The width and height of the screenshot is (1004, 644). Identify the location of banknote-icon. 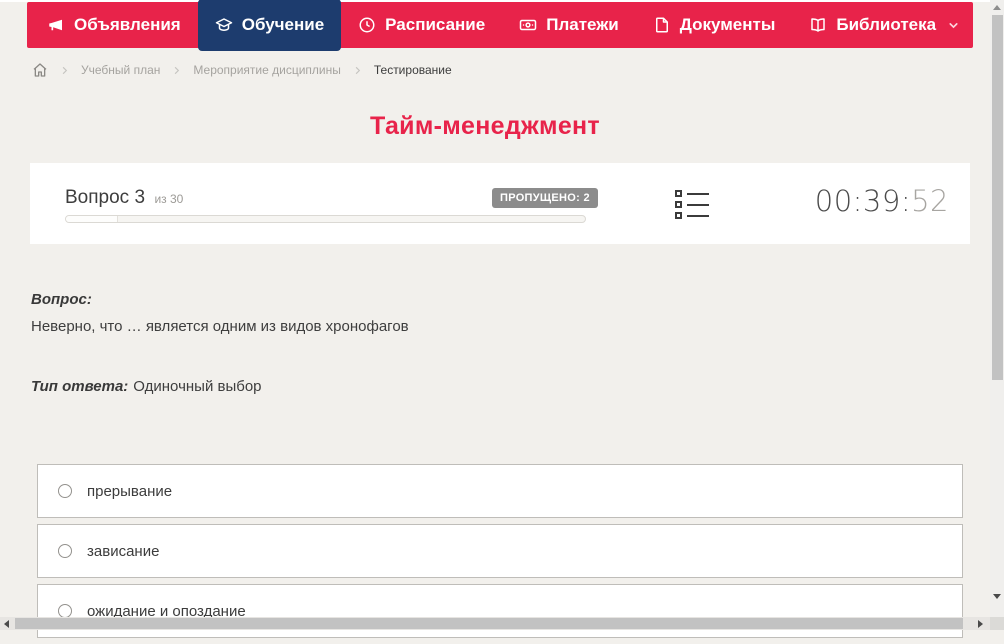
(528, 25).